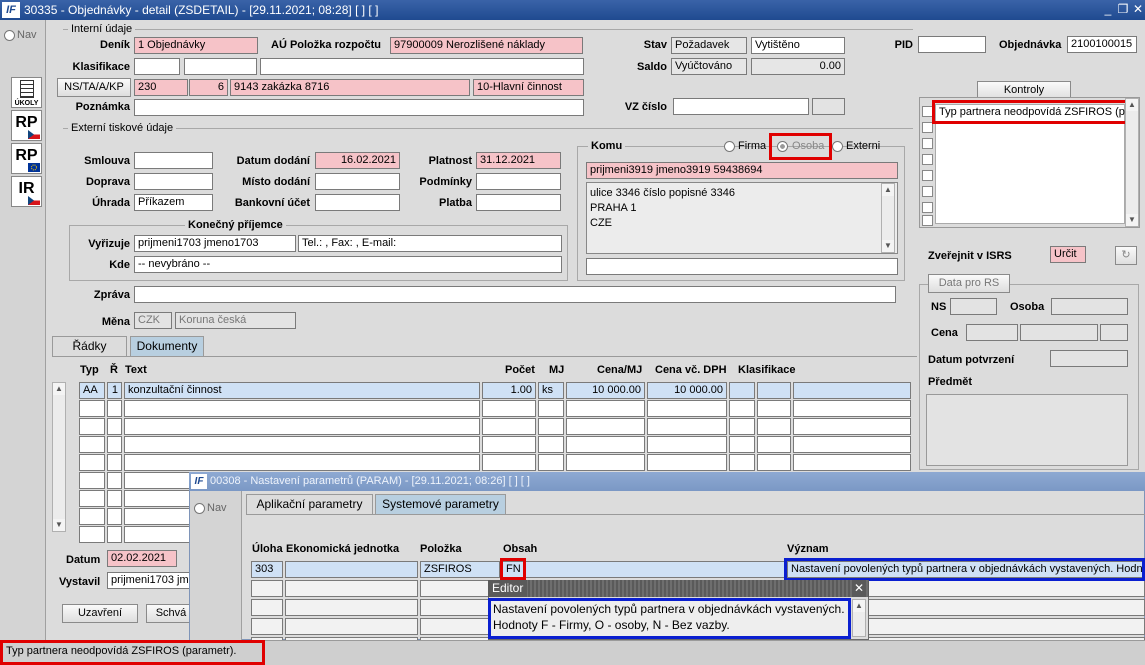 This screenshot has width=1145, height=665. Describe the element at coordinates (709, 66) in the screenshot. I see `saldo-field-1: Vyúčtováno` at that location.